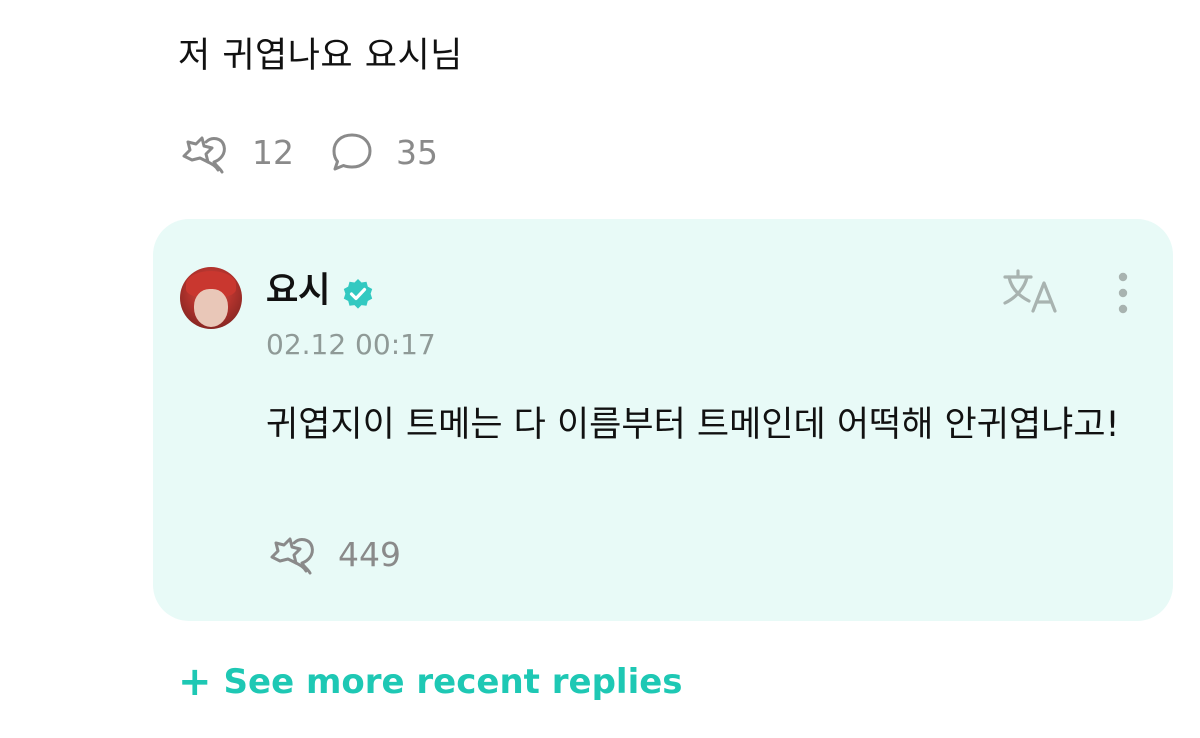  What do you see at coordinates (352, 152) in the screenshot?
I see `speech-bubble-icon` at bounding box center [352, 152].